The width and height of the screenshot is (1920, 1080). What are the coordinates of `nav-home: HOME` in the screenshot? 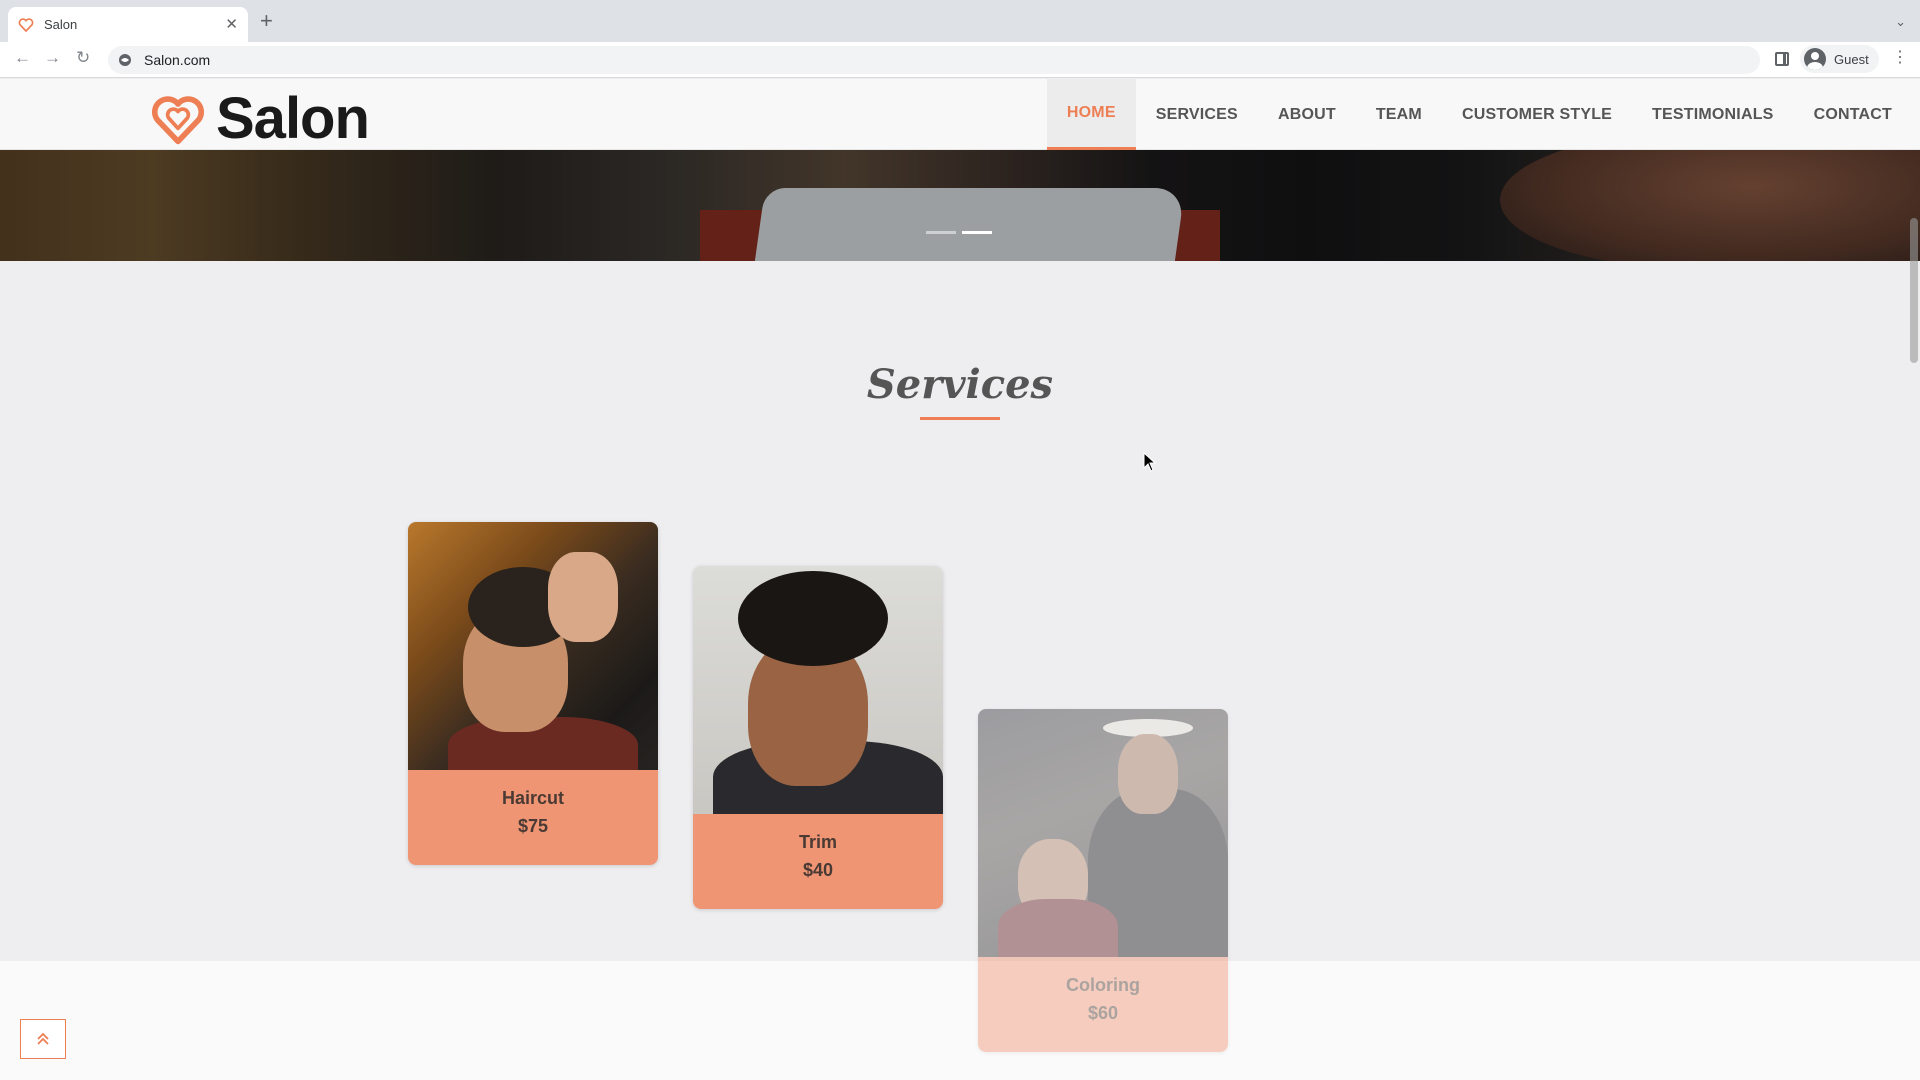 It's located at (1091, 114).